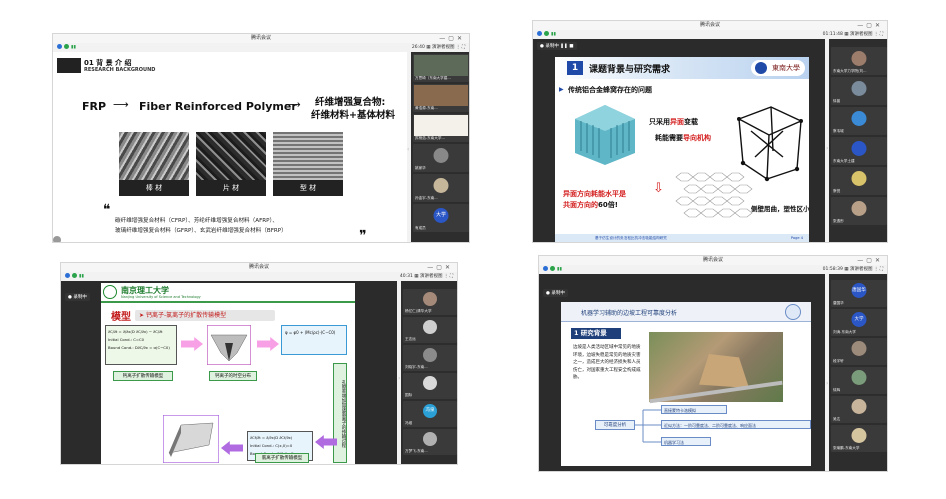 The width and height of the screenshot is (946, 499). I want to click on participant-tile: 大学 刘涛-东南大学, so click(859, 322).